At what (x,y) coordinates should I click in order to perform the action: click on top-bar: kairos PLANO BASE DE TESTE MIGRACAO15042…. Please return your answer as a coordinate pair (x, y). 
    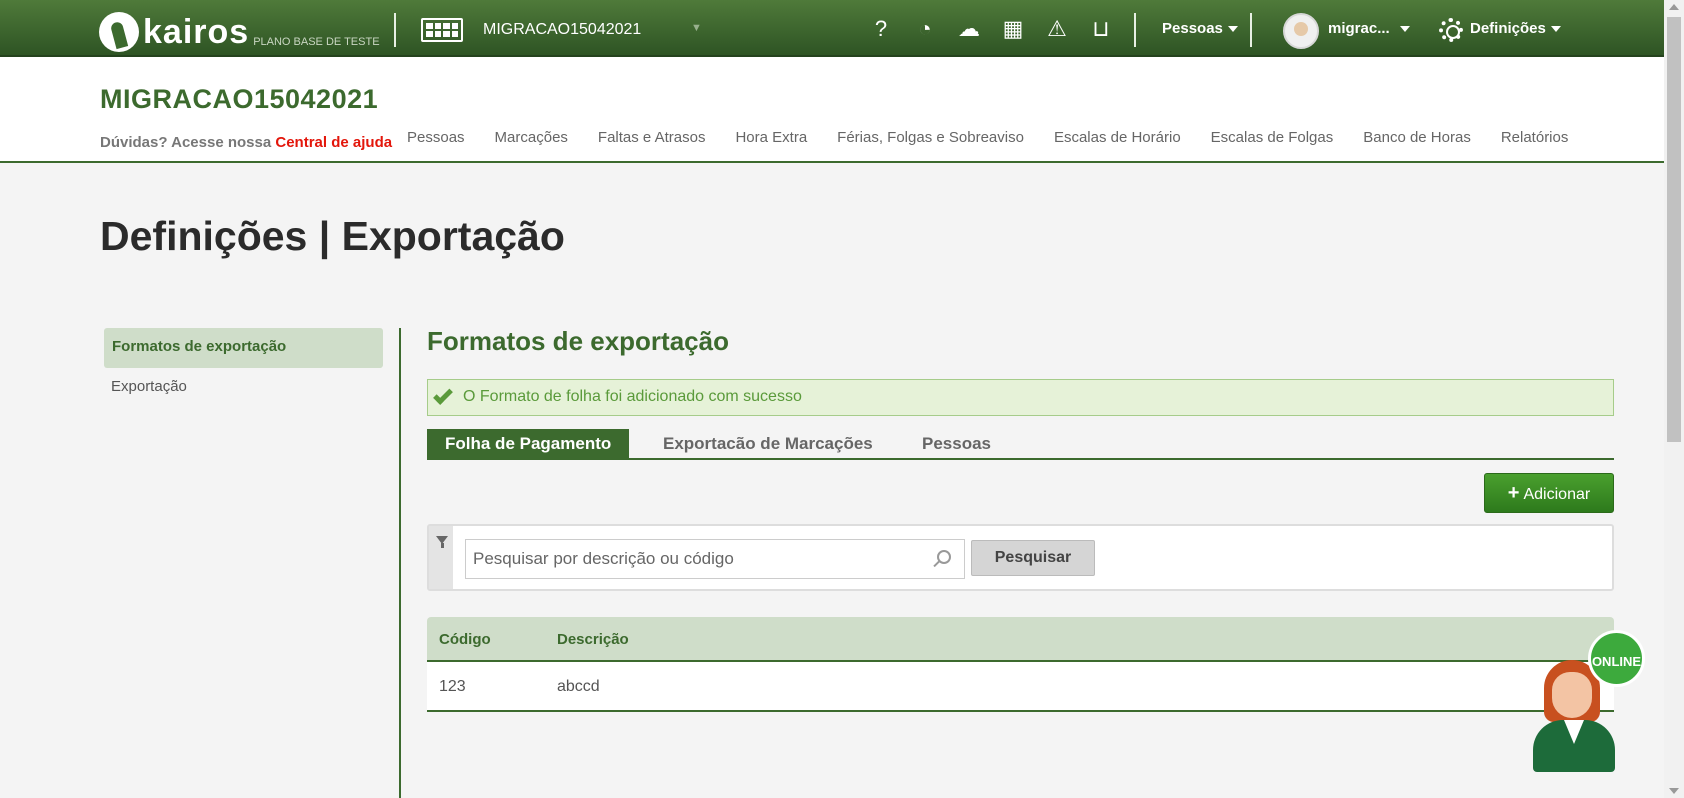
    Looking at the image, I should click on (832, 28).